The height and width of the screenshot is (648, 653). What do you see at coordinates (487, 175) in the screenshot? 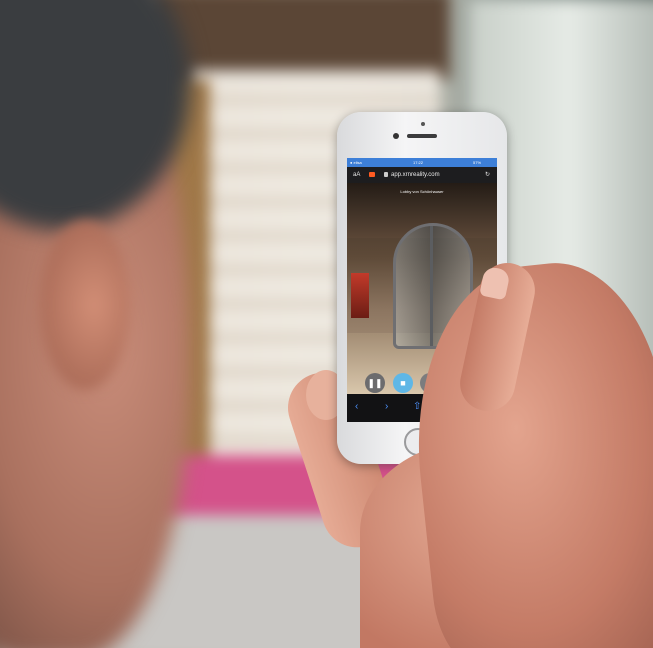
I see `reload-icon: ↻` at bounding box center [487, 175].